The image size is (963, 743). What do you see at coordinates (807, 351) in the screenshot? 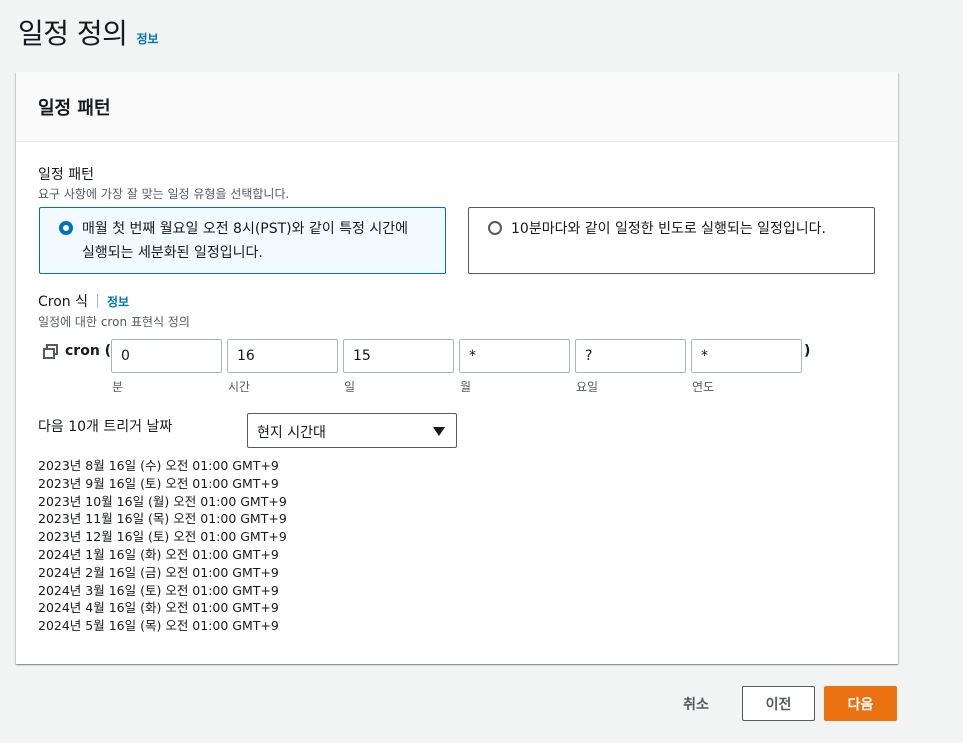
I see `cron-suffix: )` at bounding box center [807, 351].